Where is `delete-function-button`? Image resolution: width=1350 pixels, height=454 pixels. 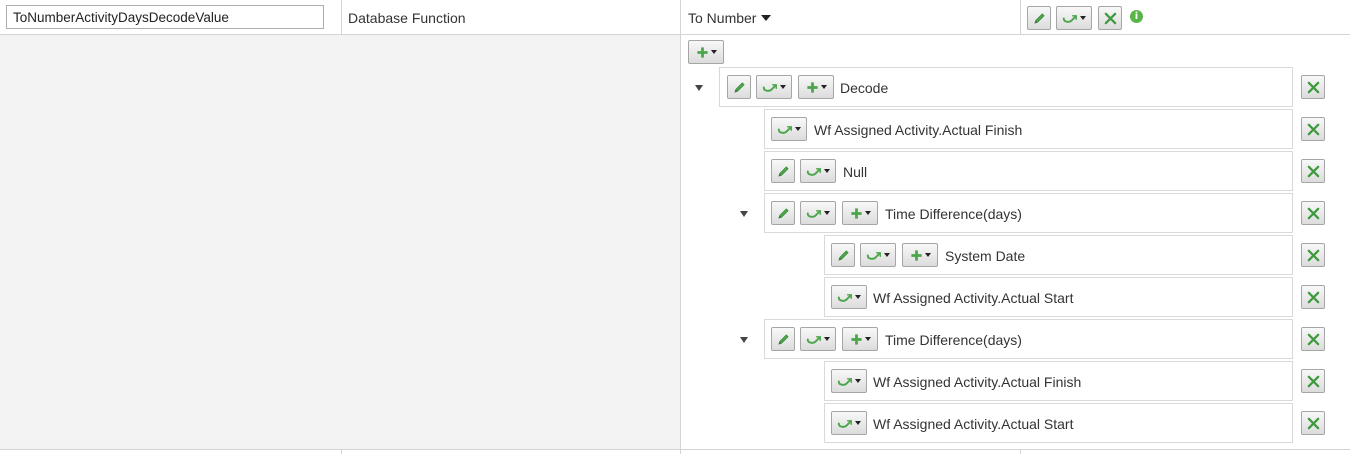 delete-function-button is located at coordinates (1110, 18).